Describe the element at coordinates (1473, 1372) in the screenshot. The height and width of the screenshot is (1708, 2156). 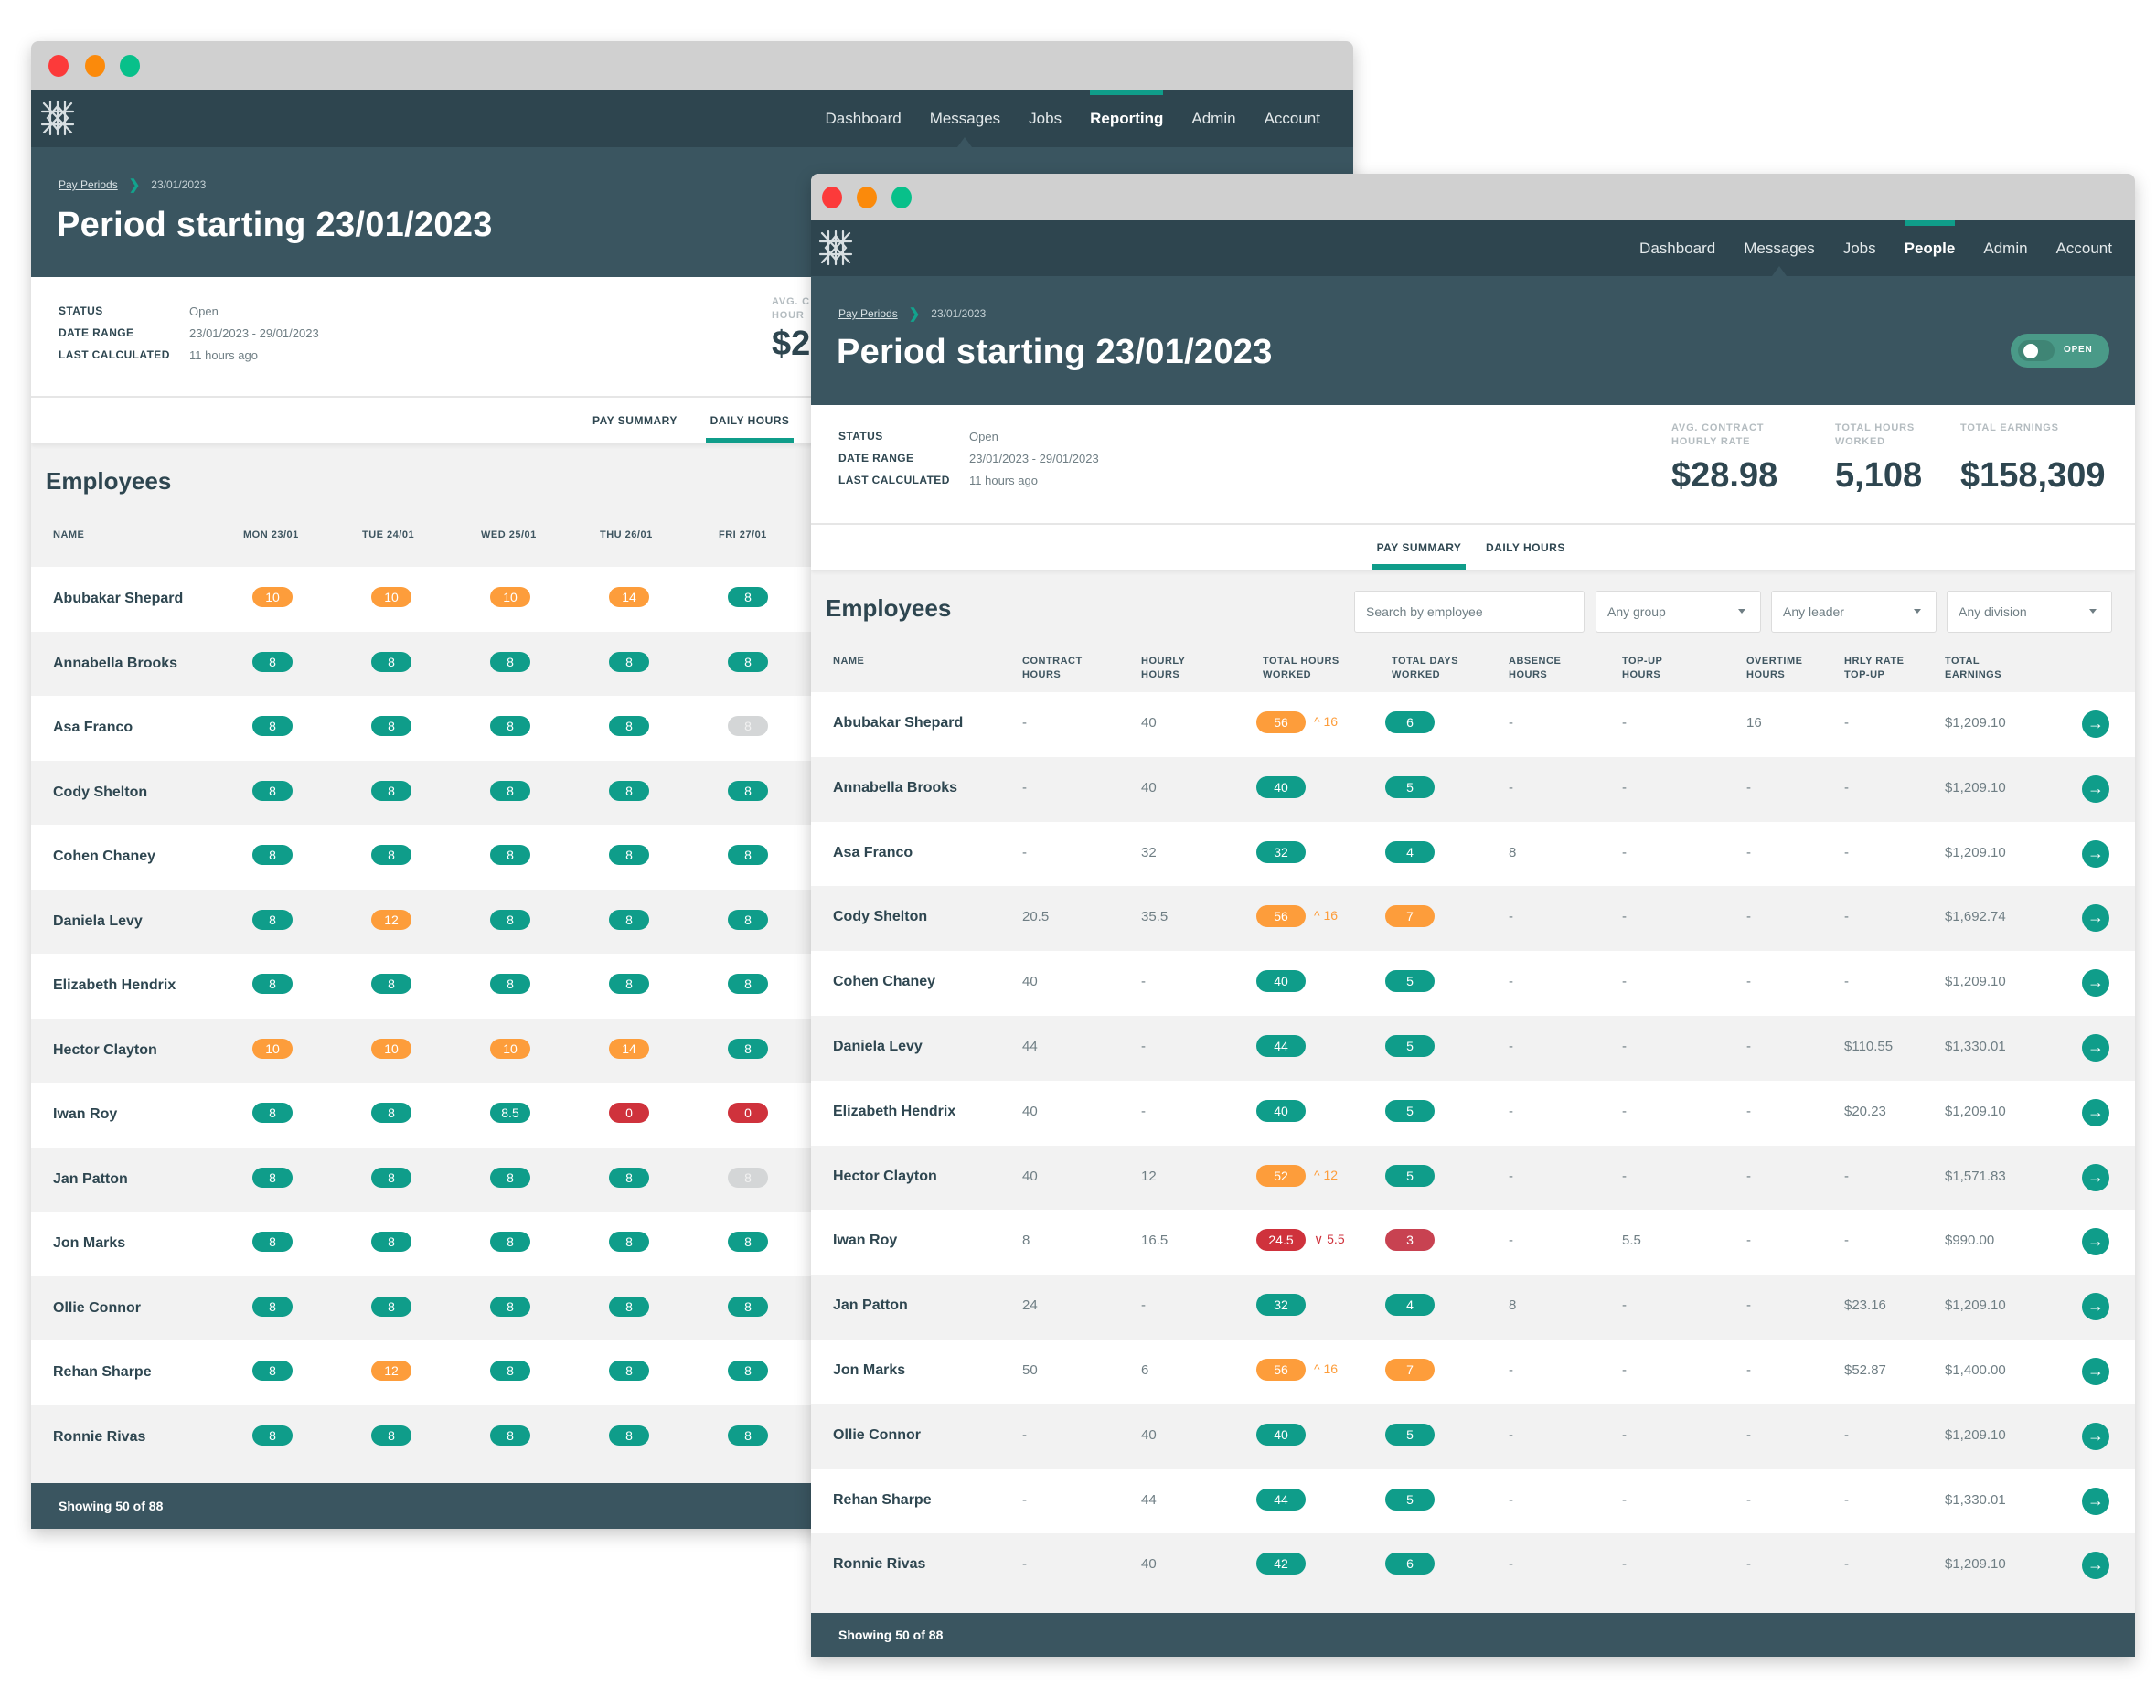
I see `table-row: Jon Marks 50 6 56 ^ 16 7 - - - $52.87 $1,400.00 →` at that location.